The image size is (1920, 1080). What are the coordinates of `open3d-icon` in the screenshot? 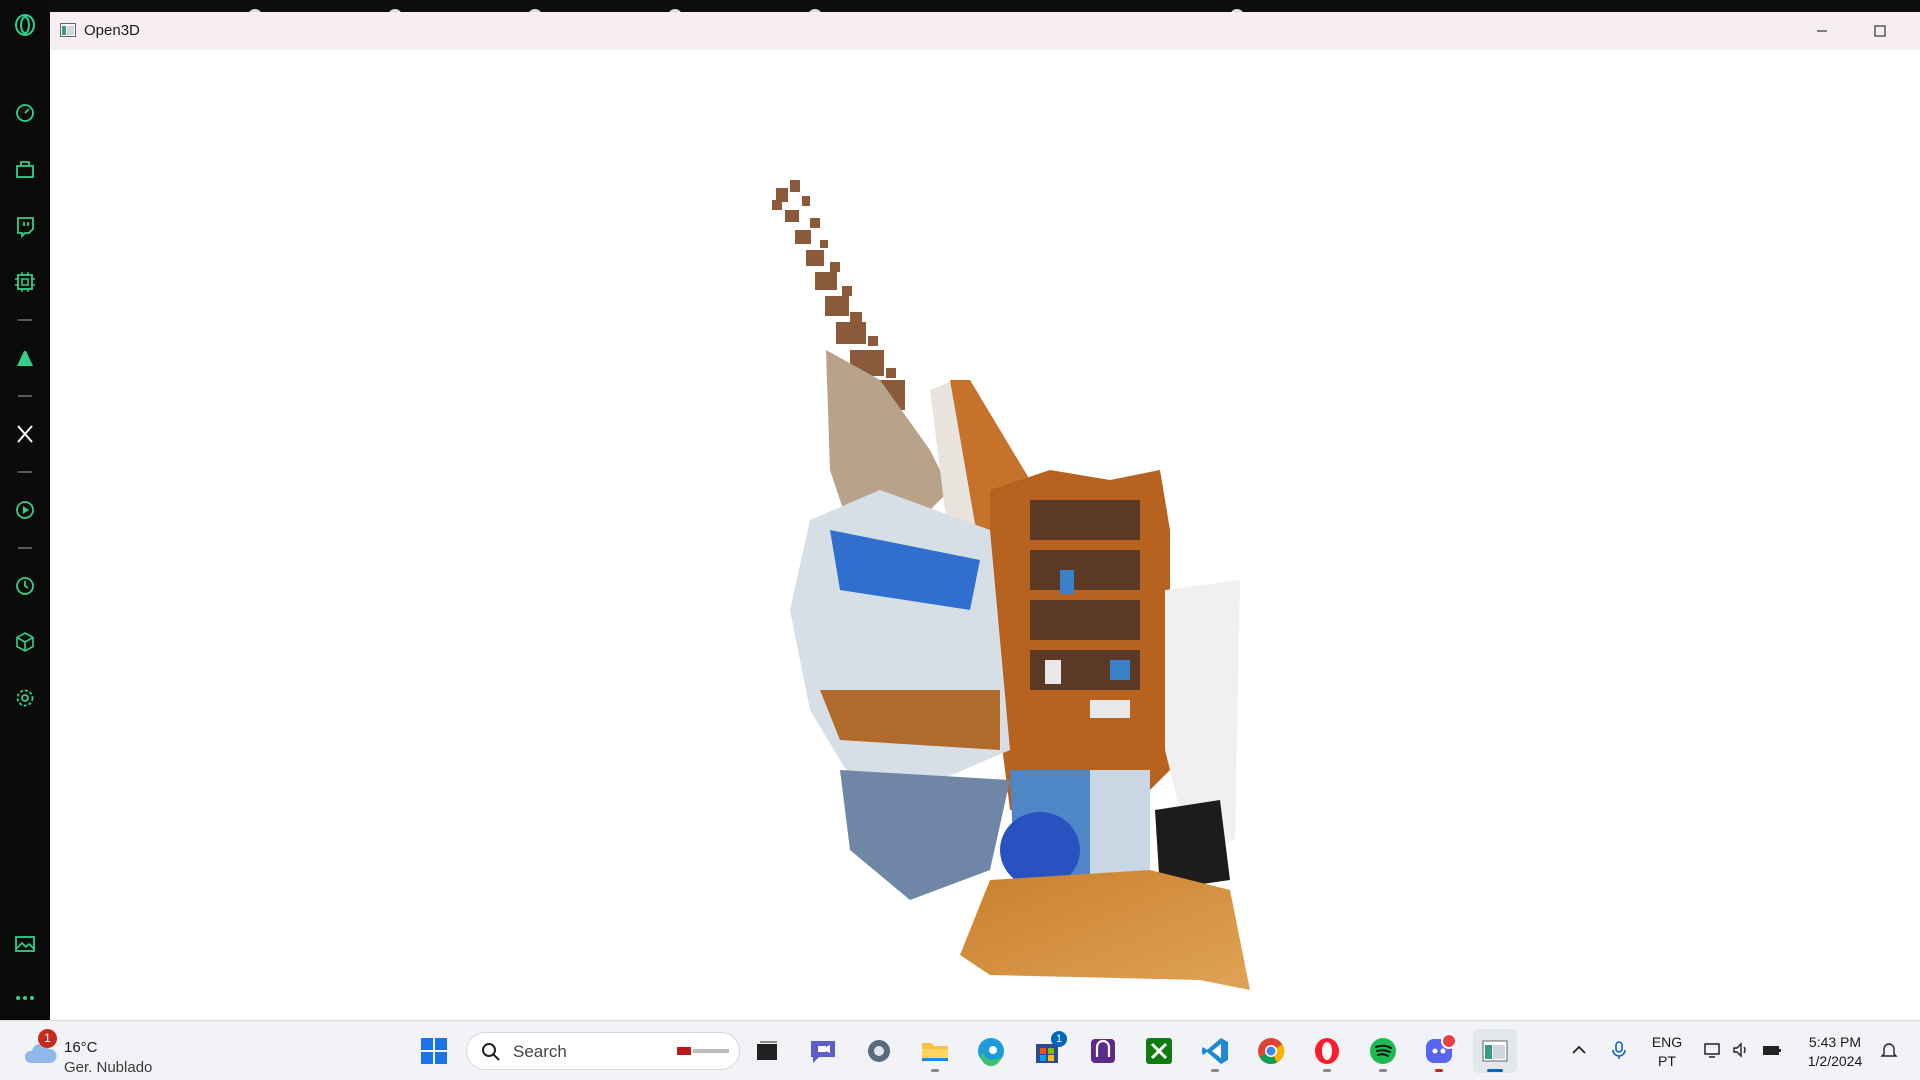 It's located at (1495, 1051).